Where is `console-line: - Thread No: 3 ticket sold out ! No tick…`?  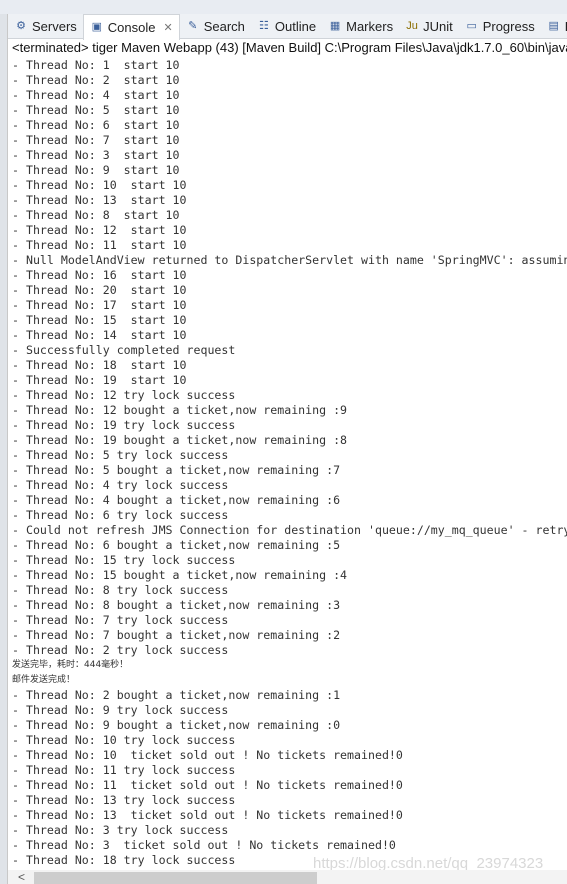
console-line: - Thread No: 3 ticket sold out ! No tick… is located at coordinates (204, 845).